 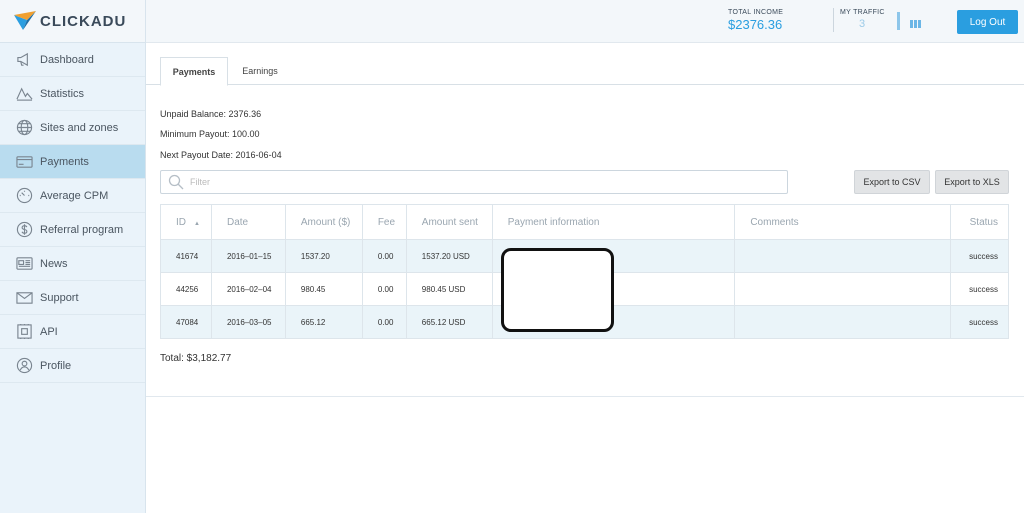 I want to click on gauge-icon, so click(x=24, y=196).